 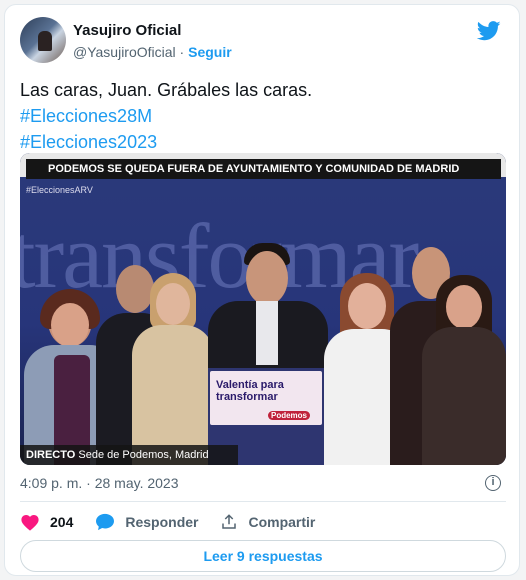 What do you see at coordinates (30, 522) in the screenshot?
I see `heart-icon` at bounding box center [30, 522].